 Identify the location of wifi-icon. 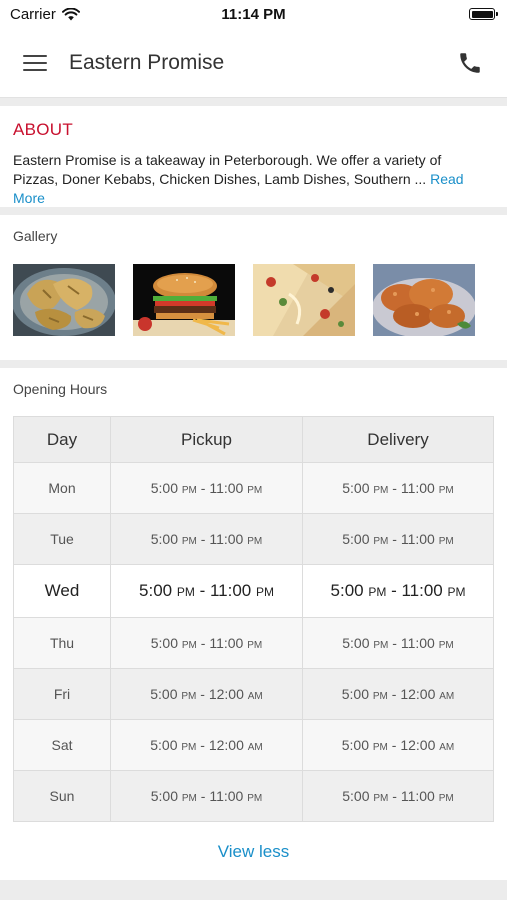
(70, 13).